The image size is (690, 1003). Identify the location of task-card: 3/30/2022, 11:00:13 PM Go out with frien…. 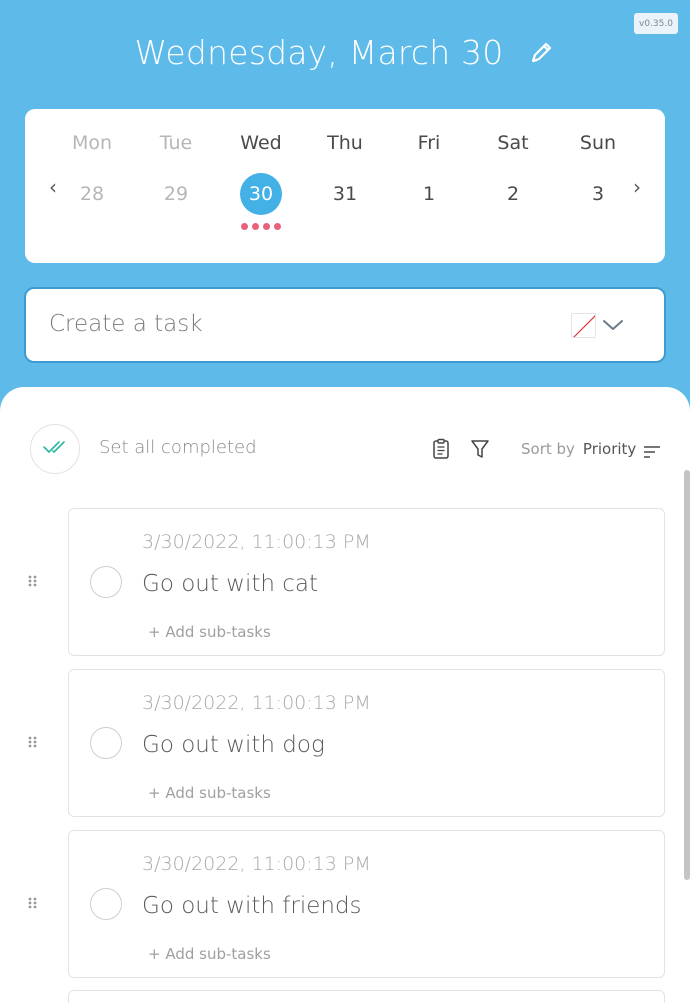
(366, 904).